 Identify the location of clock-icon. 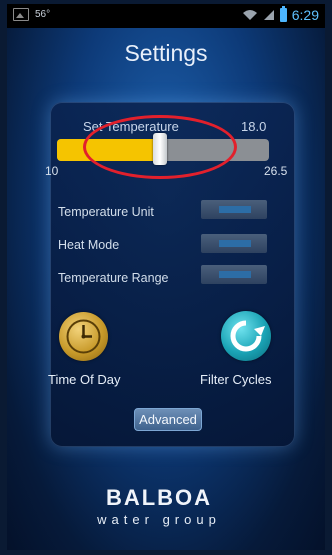
(83, 336).